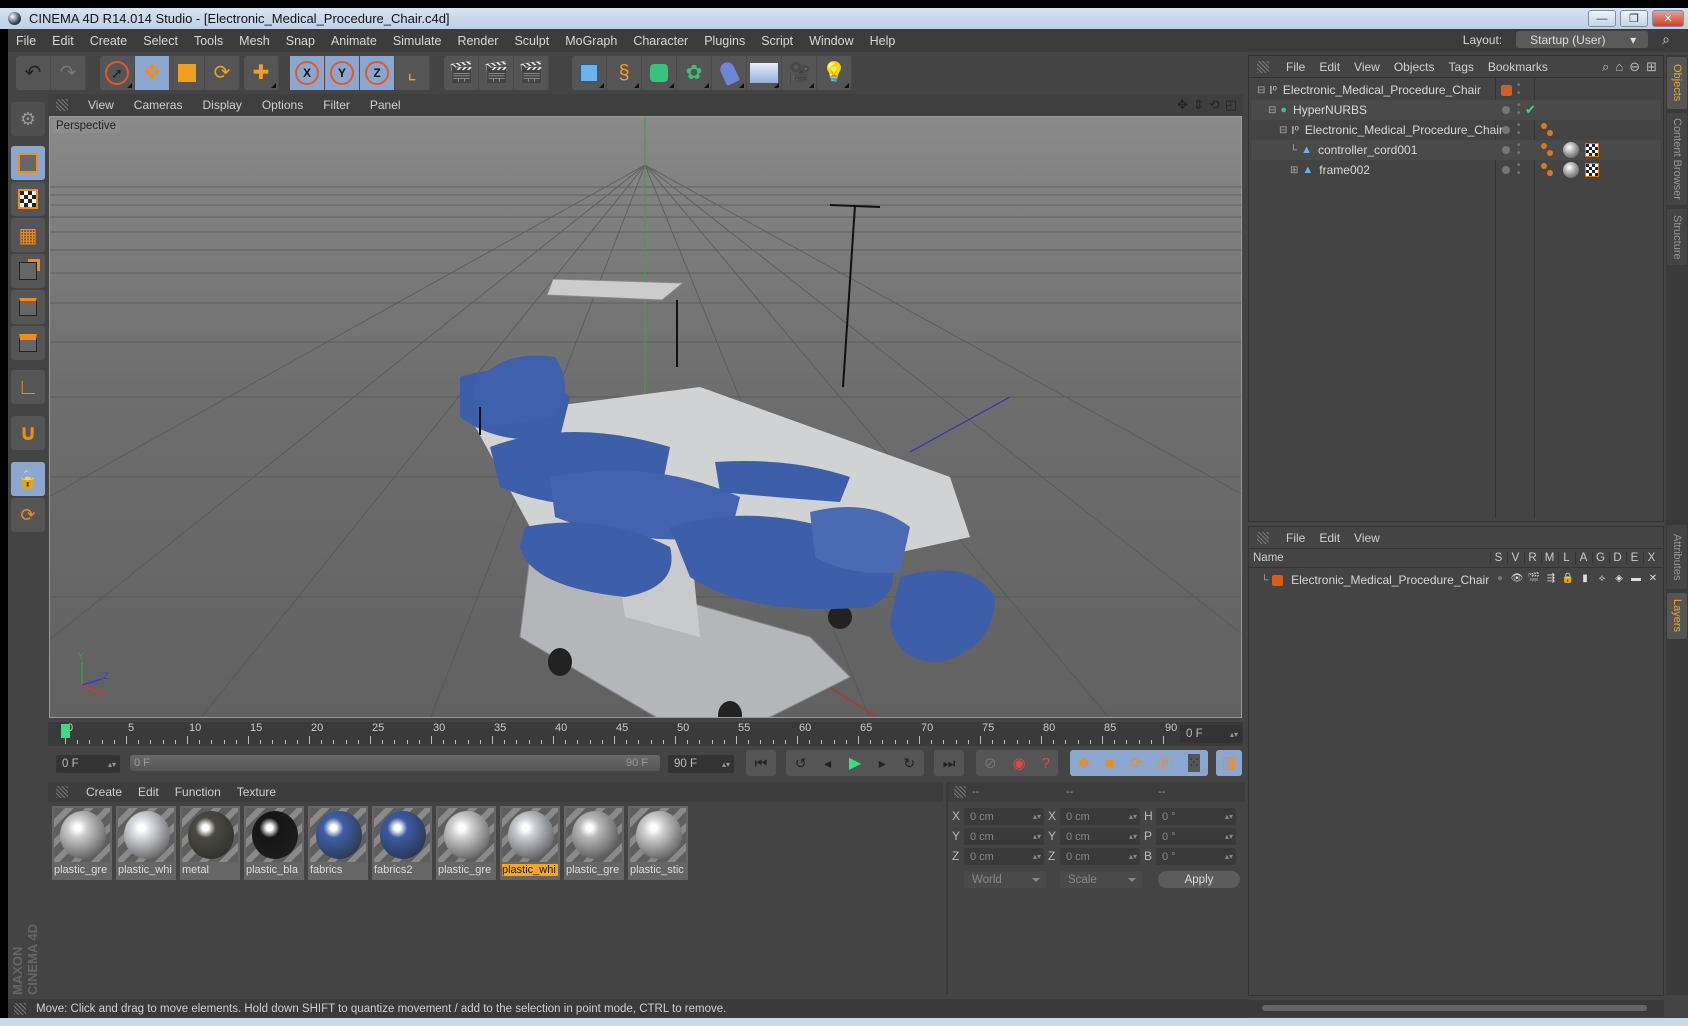 The height and width of the screenshot is (1026, 1688). What do you see at coordinates (1454, 1008) in the screenshot?
I see `scrollbar-thumb` at bounding box center [1454, 1008].